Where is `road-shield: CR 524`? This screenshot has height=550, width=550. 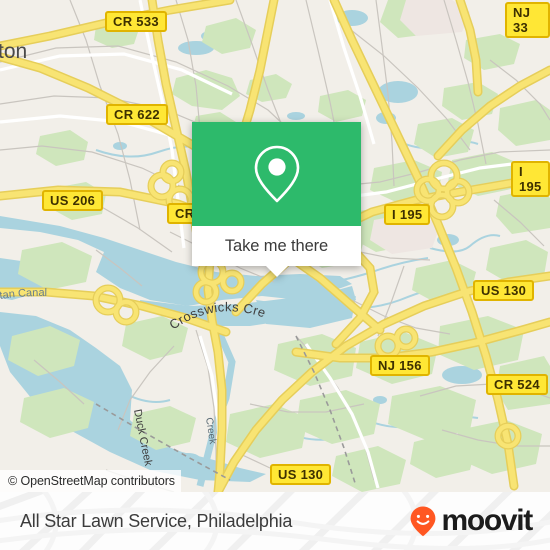
road-shield: CR 524 is located at coordinates (517, 384).